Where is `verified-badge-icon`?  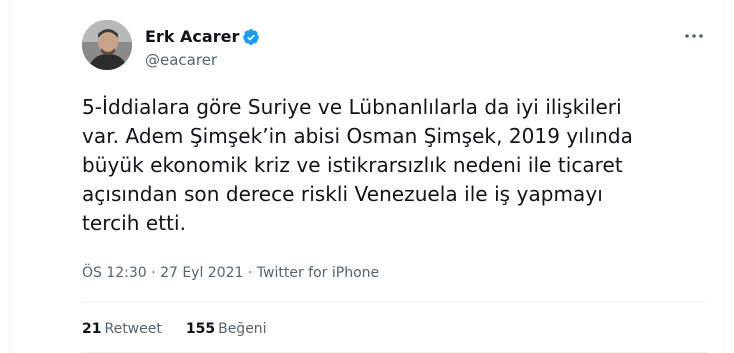 verified-badge-icon is located at coordinates (251, 37).